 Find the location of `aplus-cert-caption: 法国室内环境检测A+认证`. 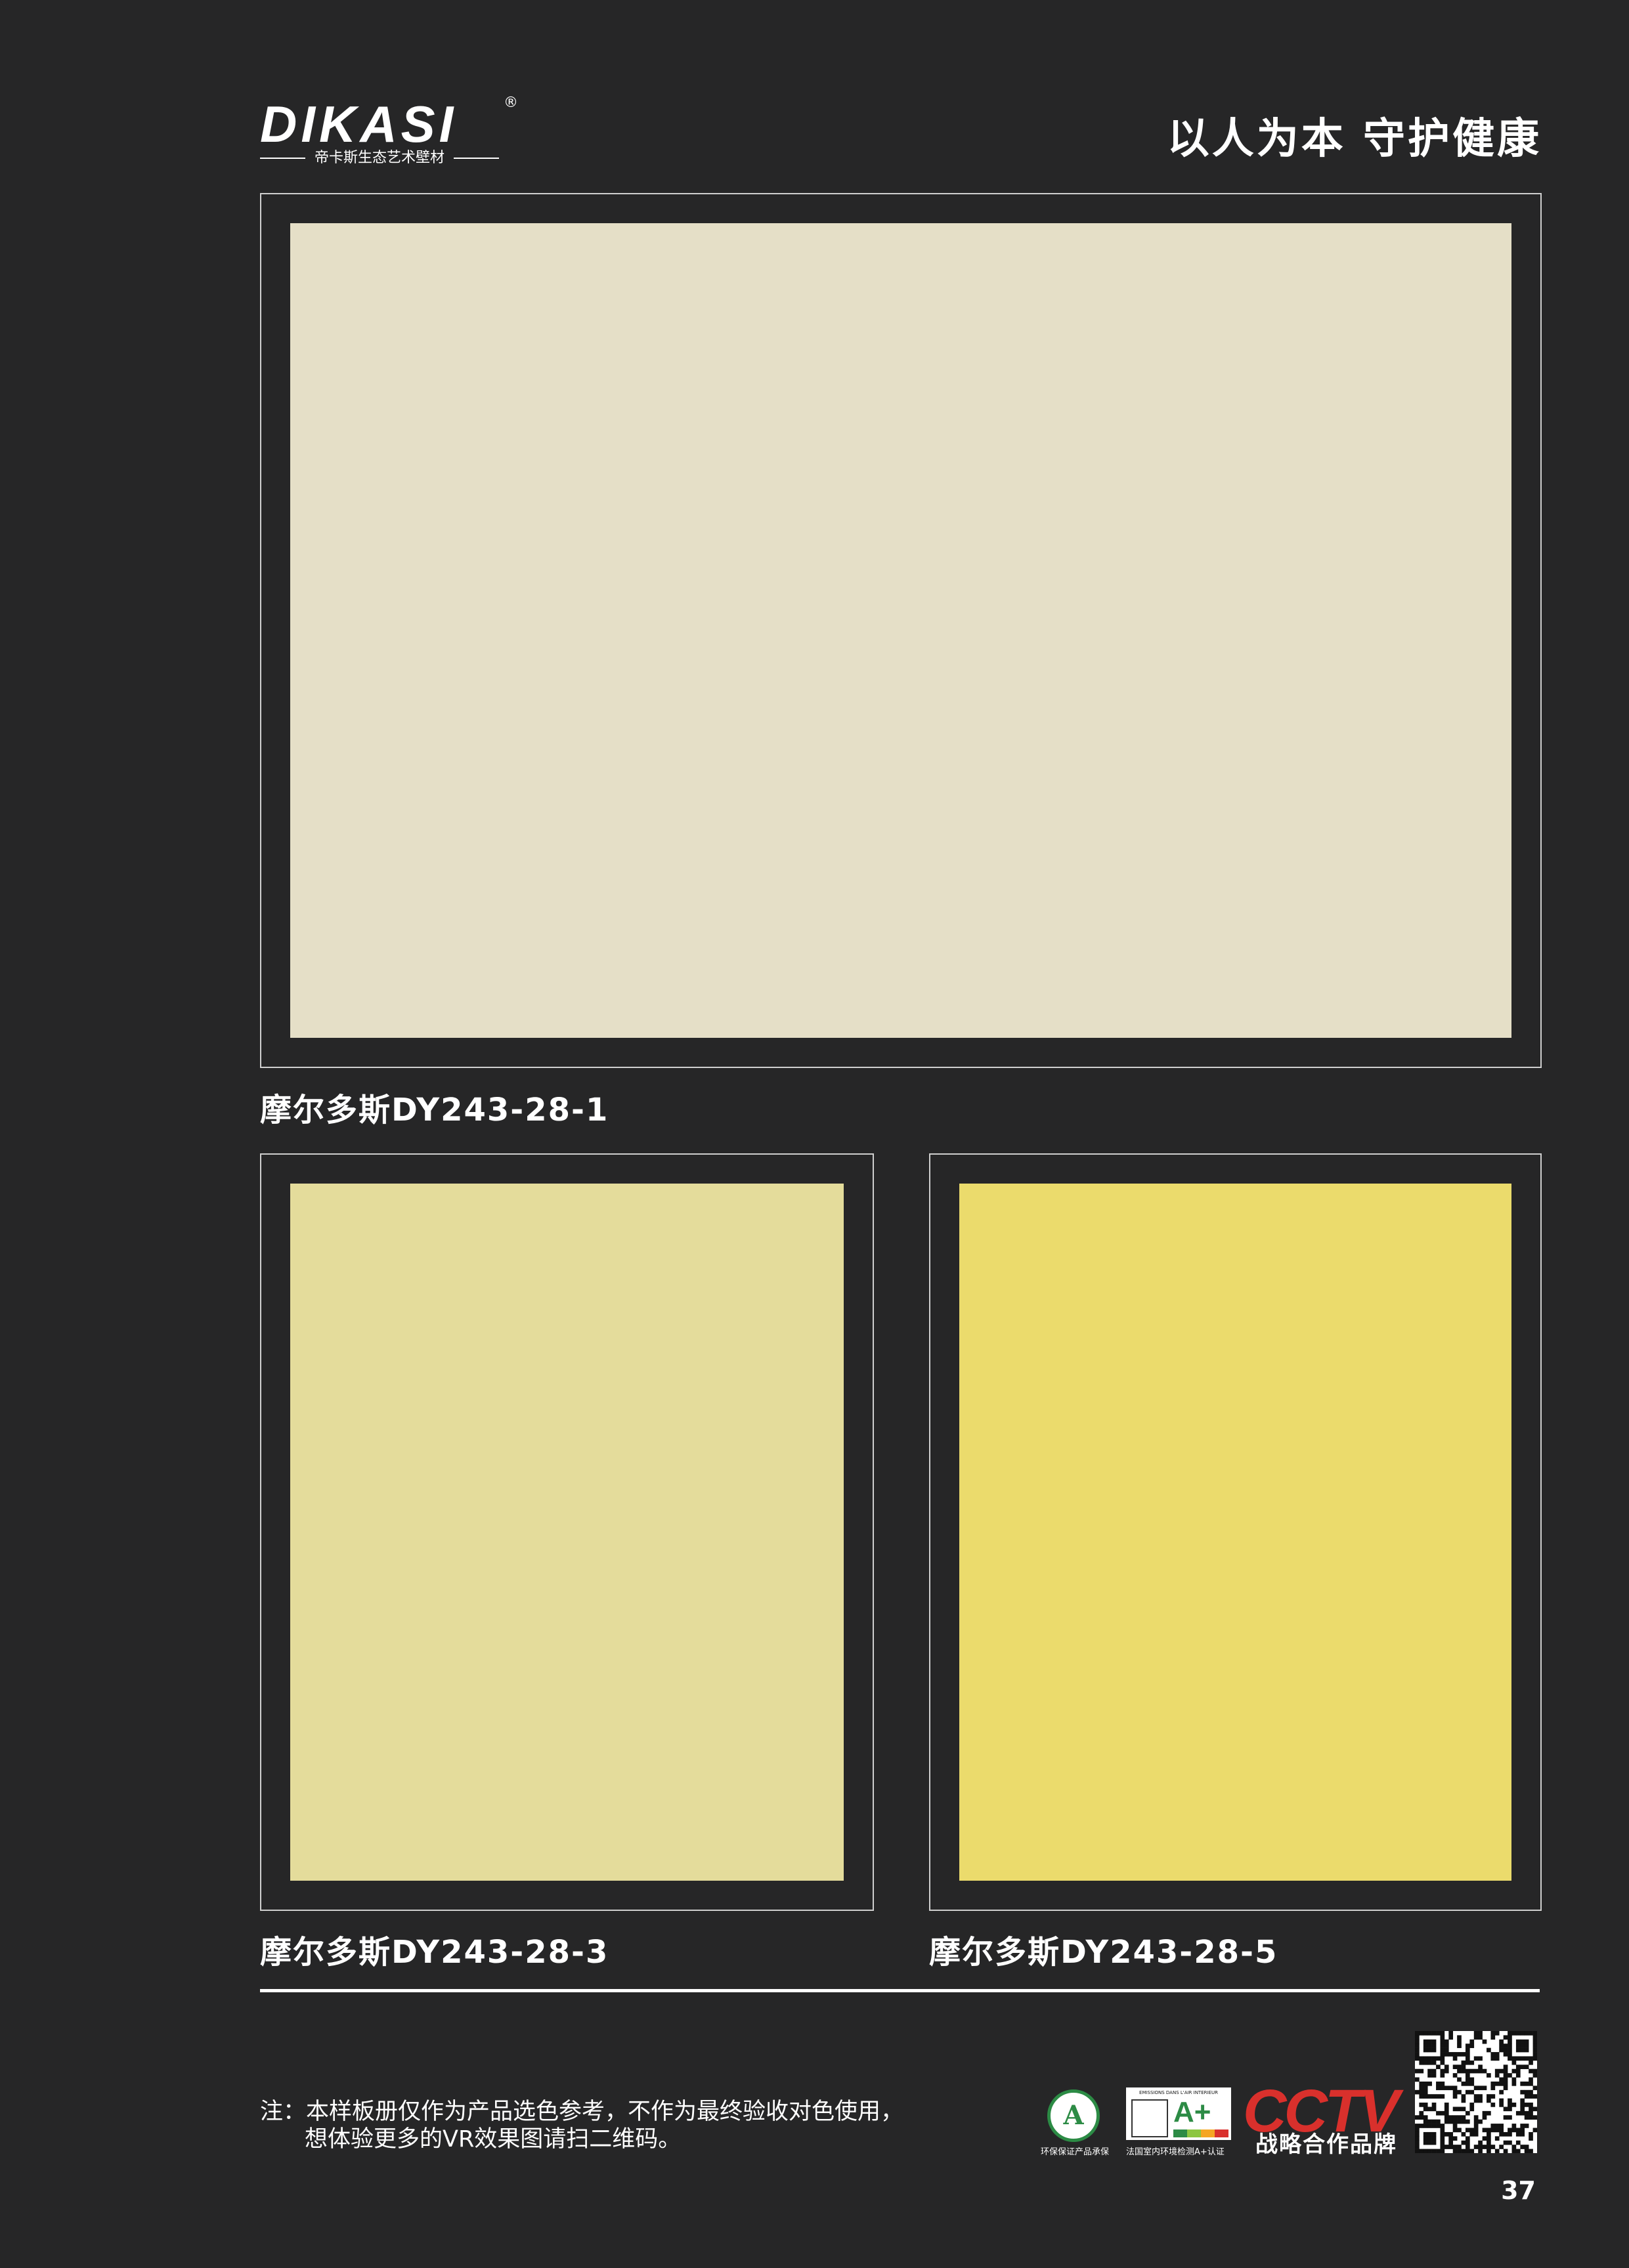

aplus-cert-caption: 法国室内环境检测A+认证 is located at coordinates (1175, 2152).